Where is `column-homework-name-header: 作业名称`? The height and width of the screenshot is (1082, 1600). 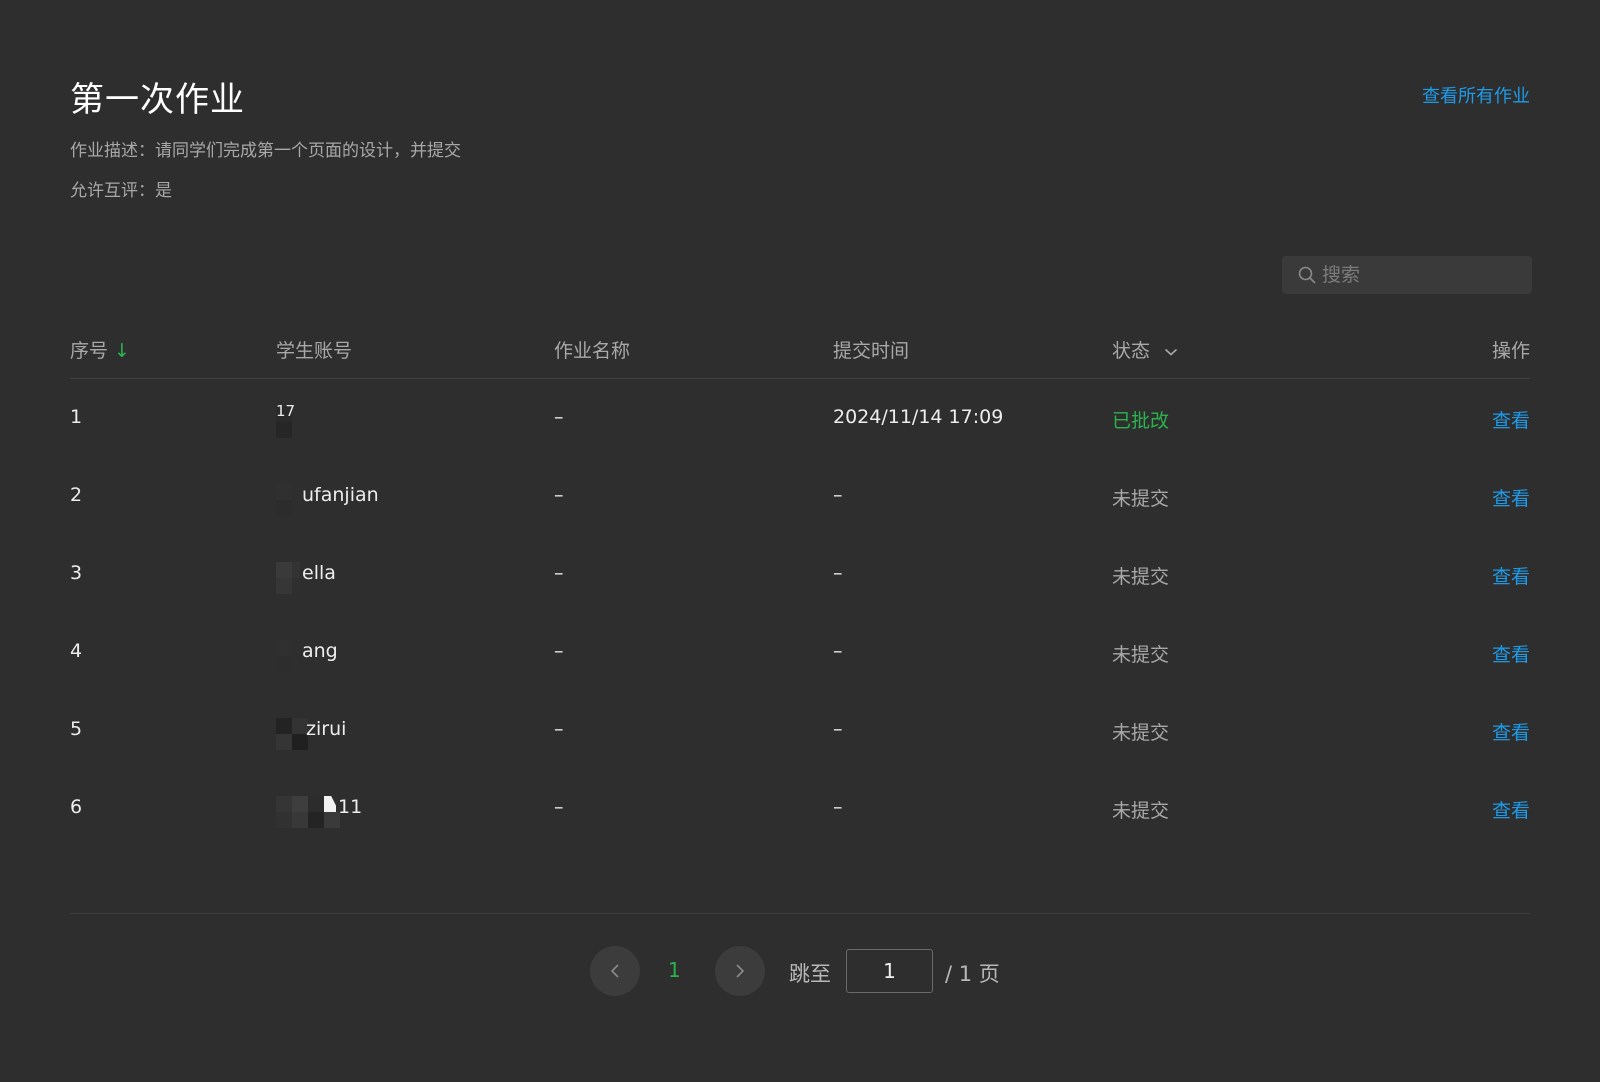 column-homework-name-header: 作业名称 is located at coordinates (592, 351).